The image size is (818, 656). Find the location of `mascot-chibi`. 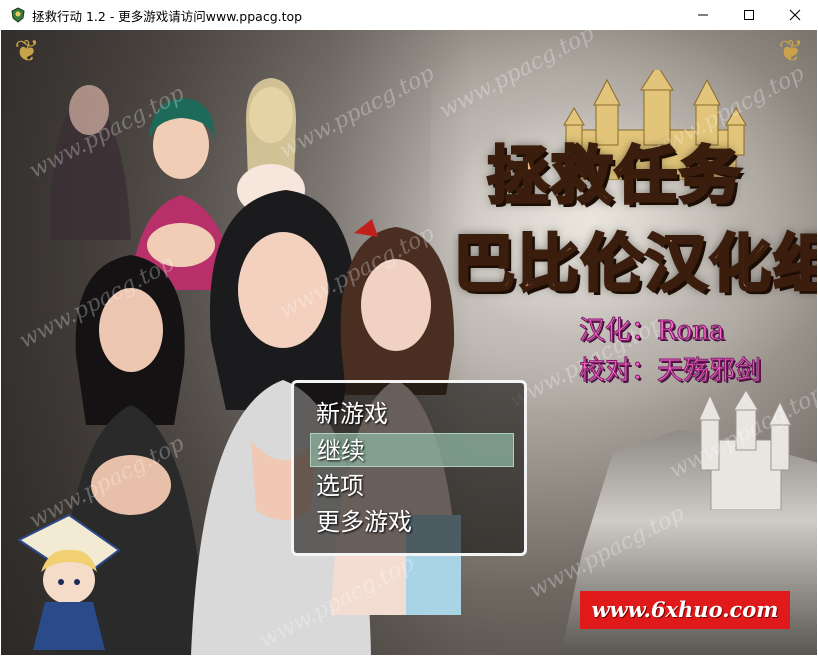

mascot-chibi is located at coordinates (69, 581).